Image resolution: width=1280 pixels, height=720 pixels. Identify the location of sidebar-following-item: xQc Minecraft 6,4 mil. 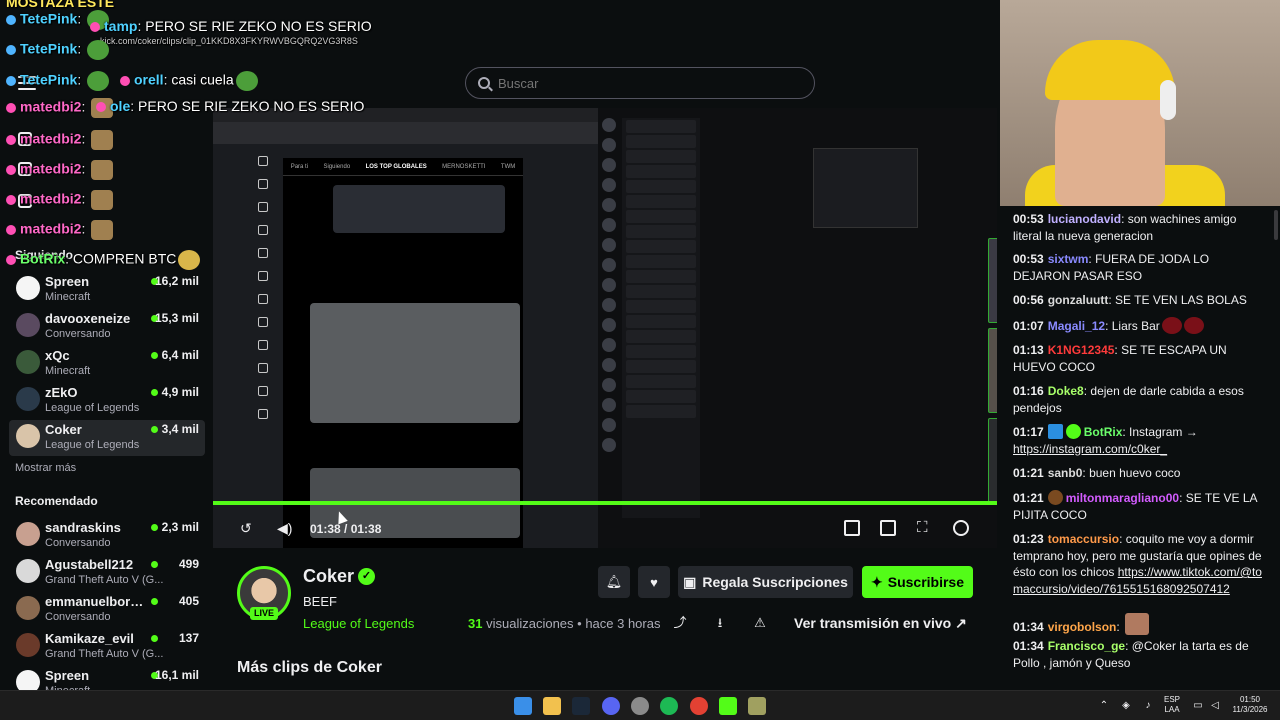
(107, 364).